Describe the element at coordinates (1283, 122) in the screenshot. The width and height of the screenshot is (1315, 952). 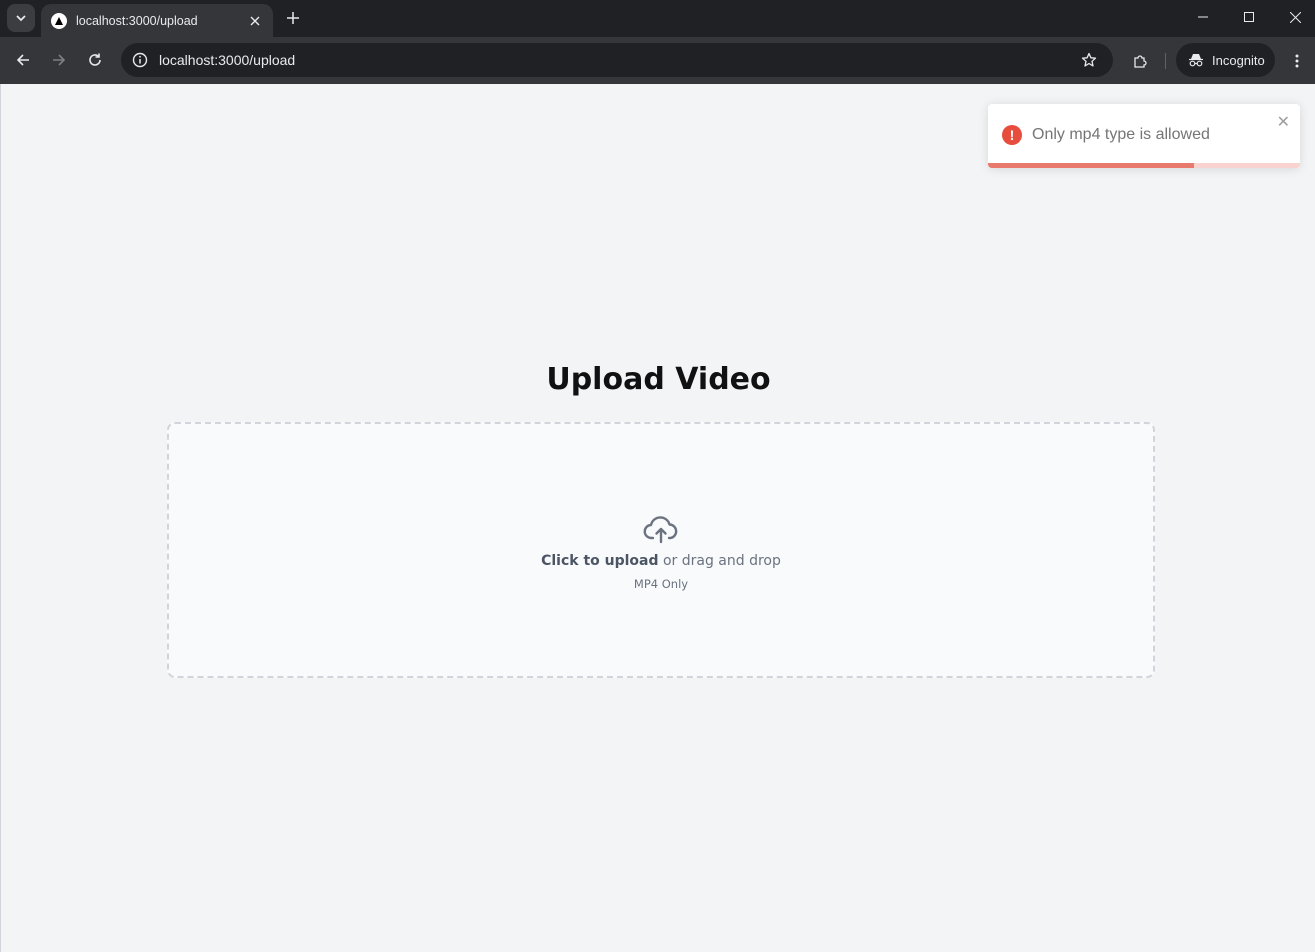
I see `toast-close-icon: ✕` at that location.